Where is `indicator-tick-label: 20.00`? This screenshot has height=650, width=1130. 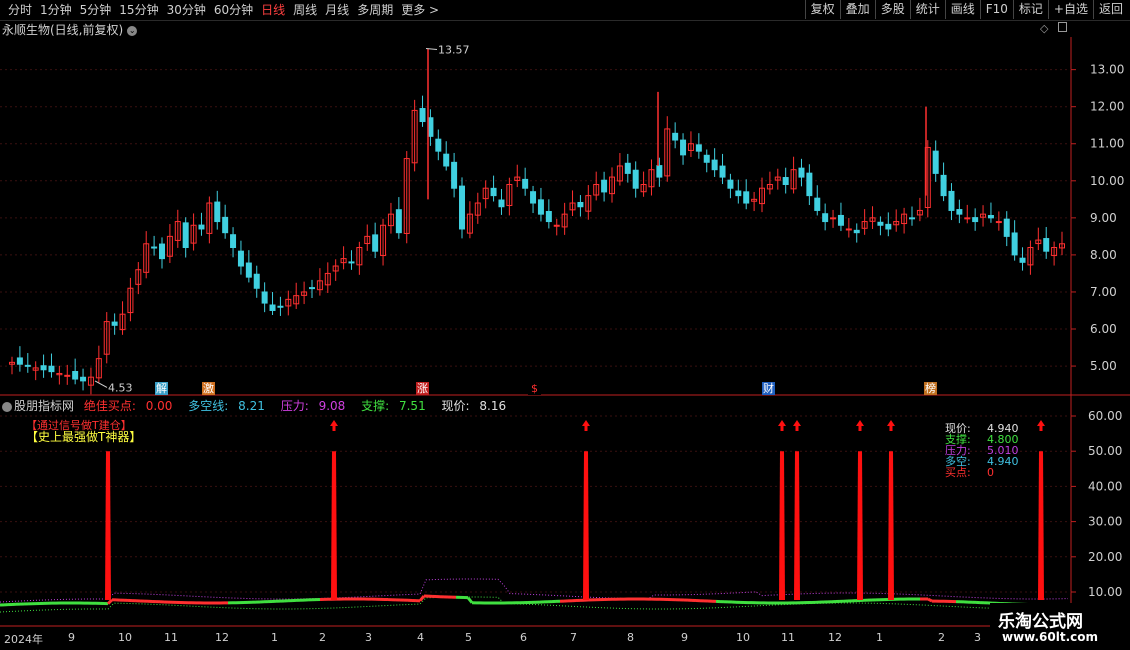
indicator-tick-label: 20.00 is located at coordinates (1105, 557).